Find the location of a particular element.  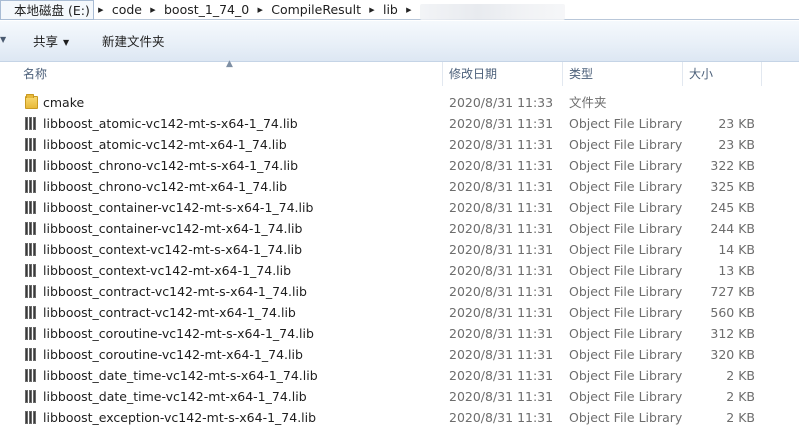

breadcrumb-compileresult: CompileResult is located at coordinates (316, 10).